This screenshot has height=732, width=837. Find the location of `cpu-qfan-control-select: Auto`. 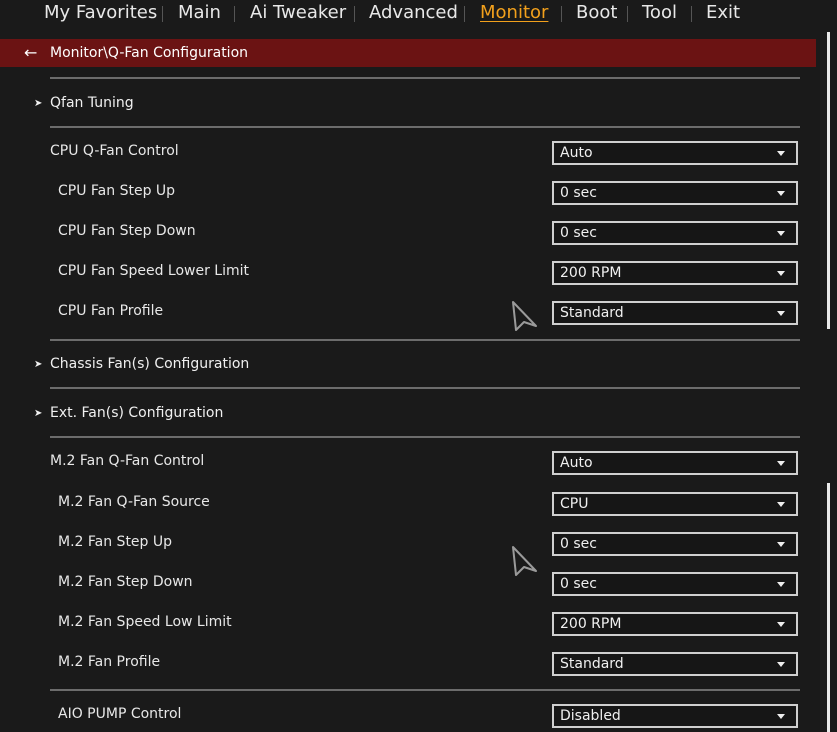

cpu-qfan-control-select: Auto is located at coordinates (675, 153).